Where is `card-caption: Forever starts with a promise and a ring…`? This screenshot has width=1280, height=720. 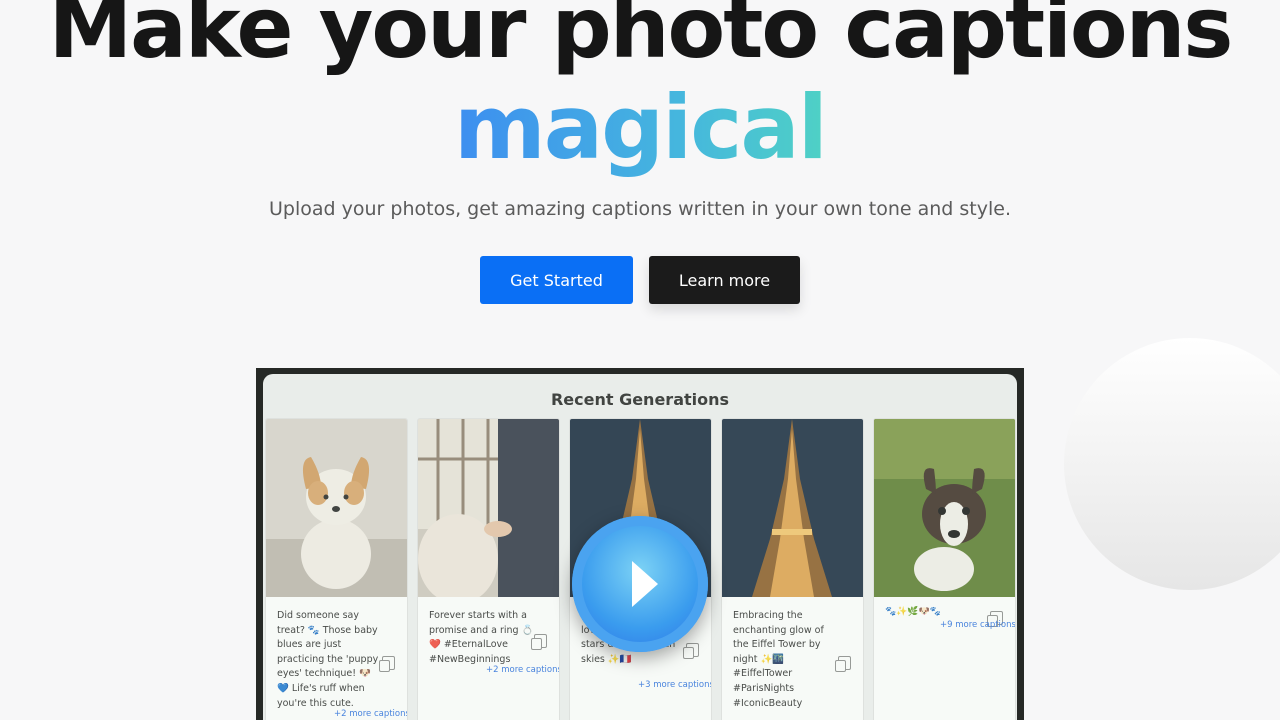 card-caption: Forever starts with a promise and a ring… is located at coordinates (481, 637).